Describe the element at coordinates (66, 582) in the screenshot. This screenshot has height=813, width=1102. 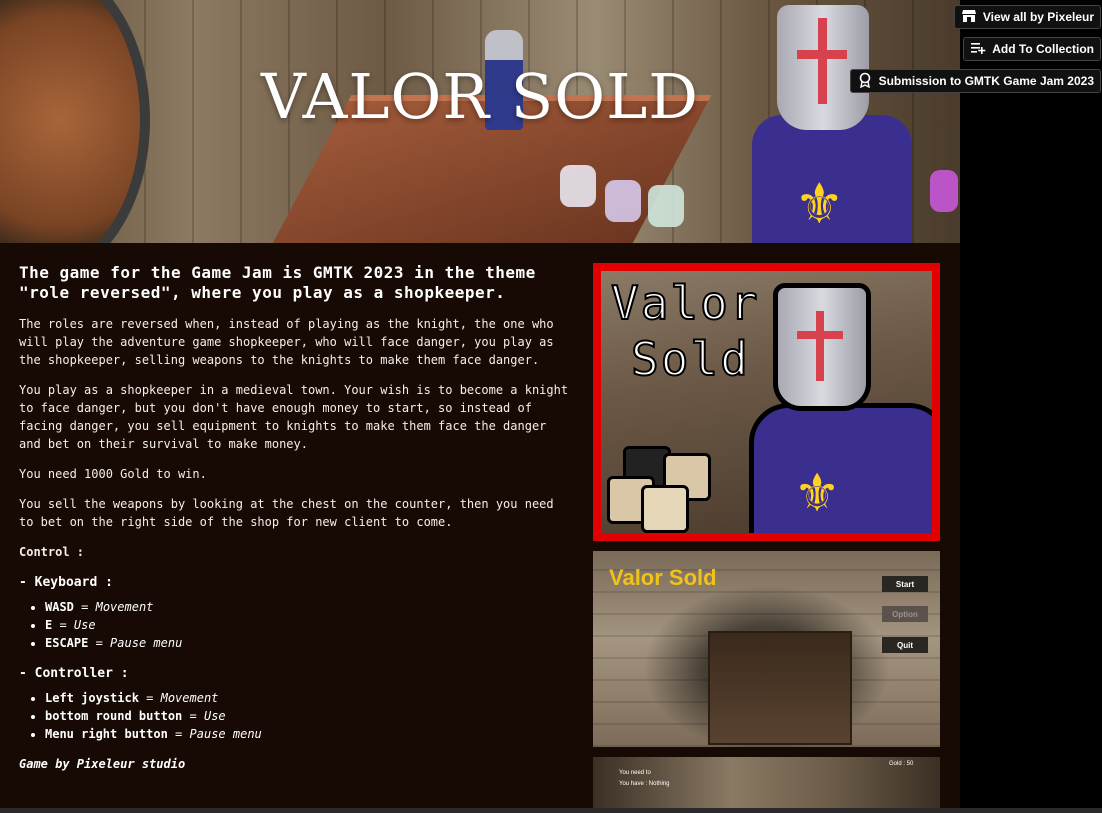
I see `keyboard-heading: - Keyboard :` at that location.